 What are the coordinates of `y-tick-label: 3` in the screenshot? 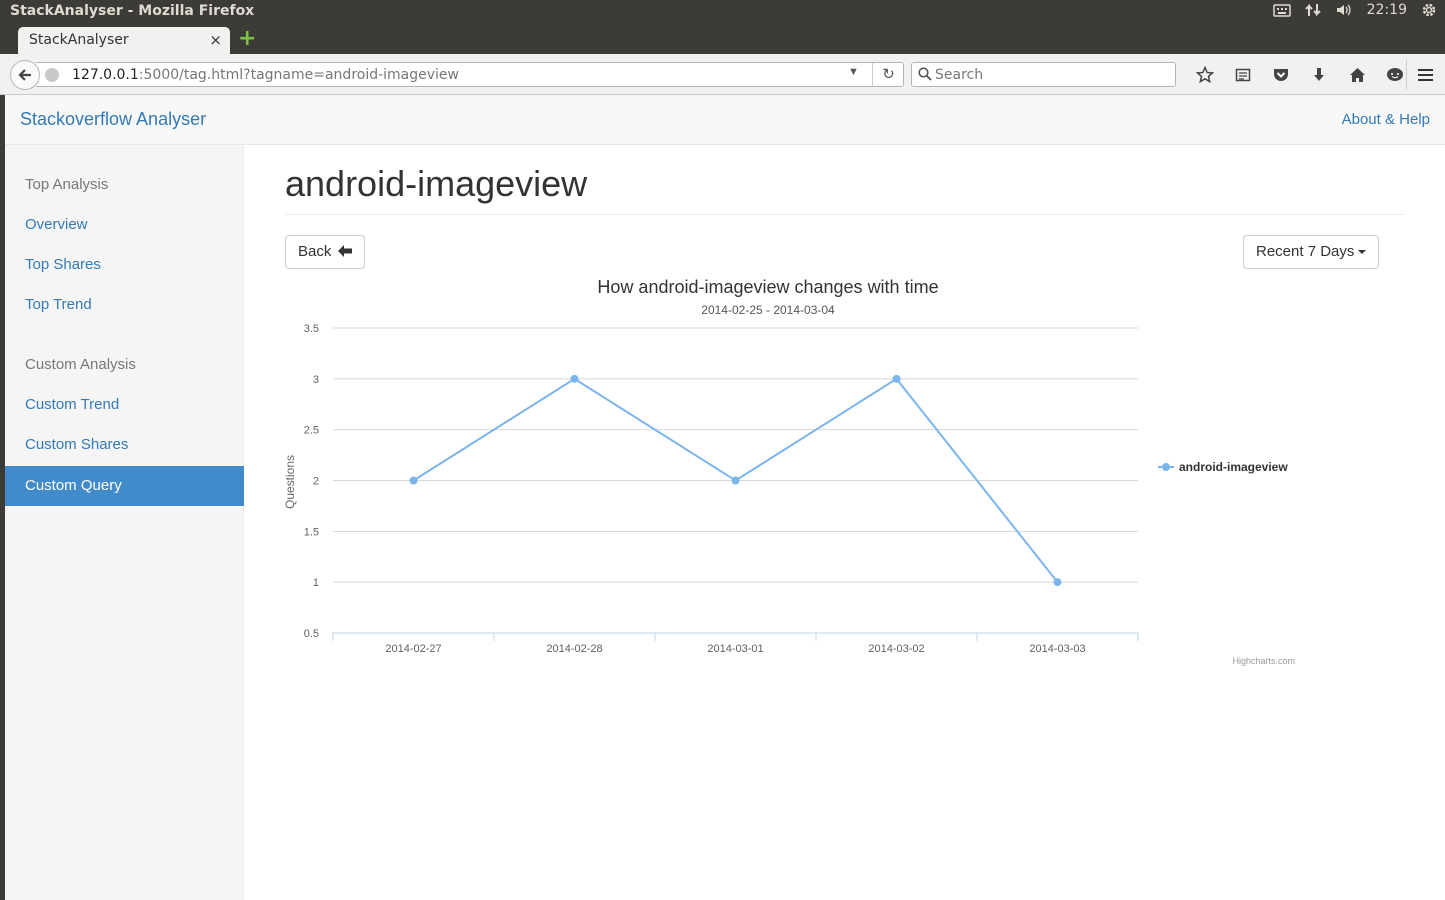 It's located at (316, 380).